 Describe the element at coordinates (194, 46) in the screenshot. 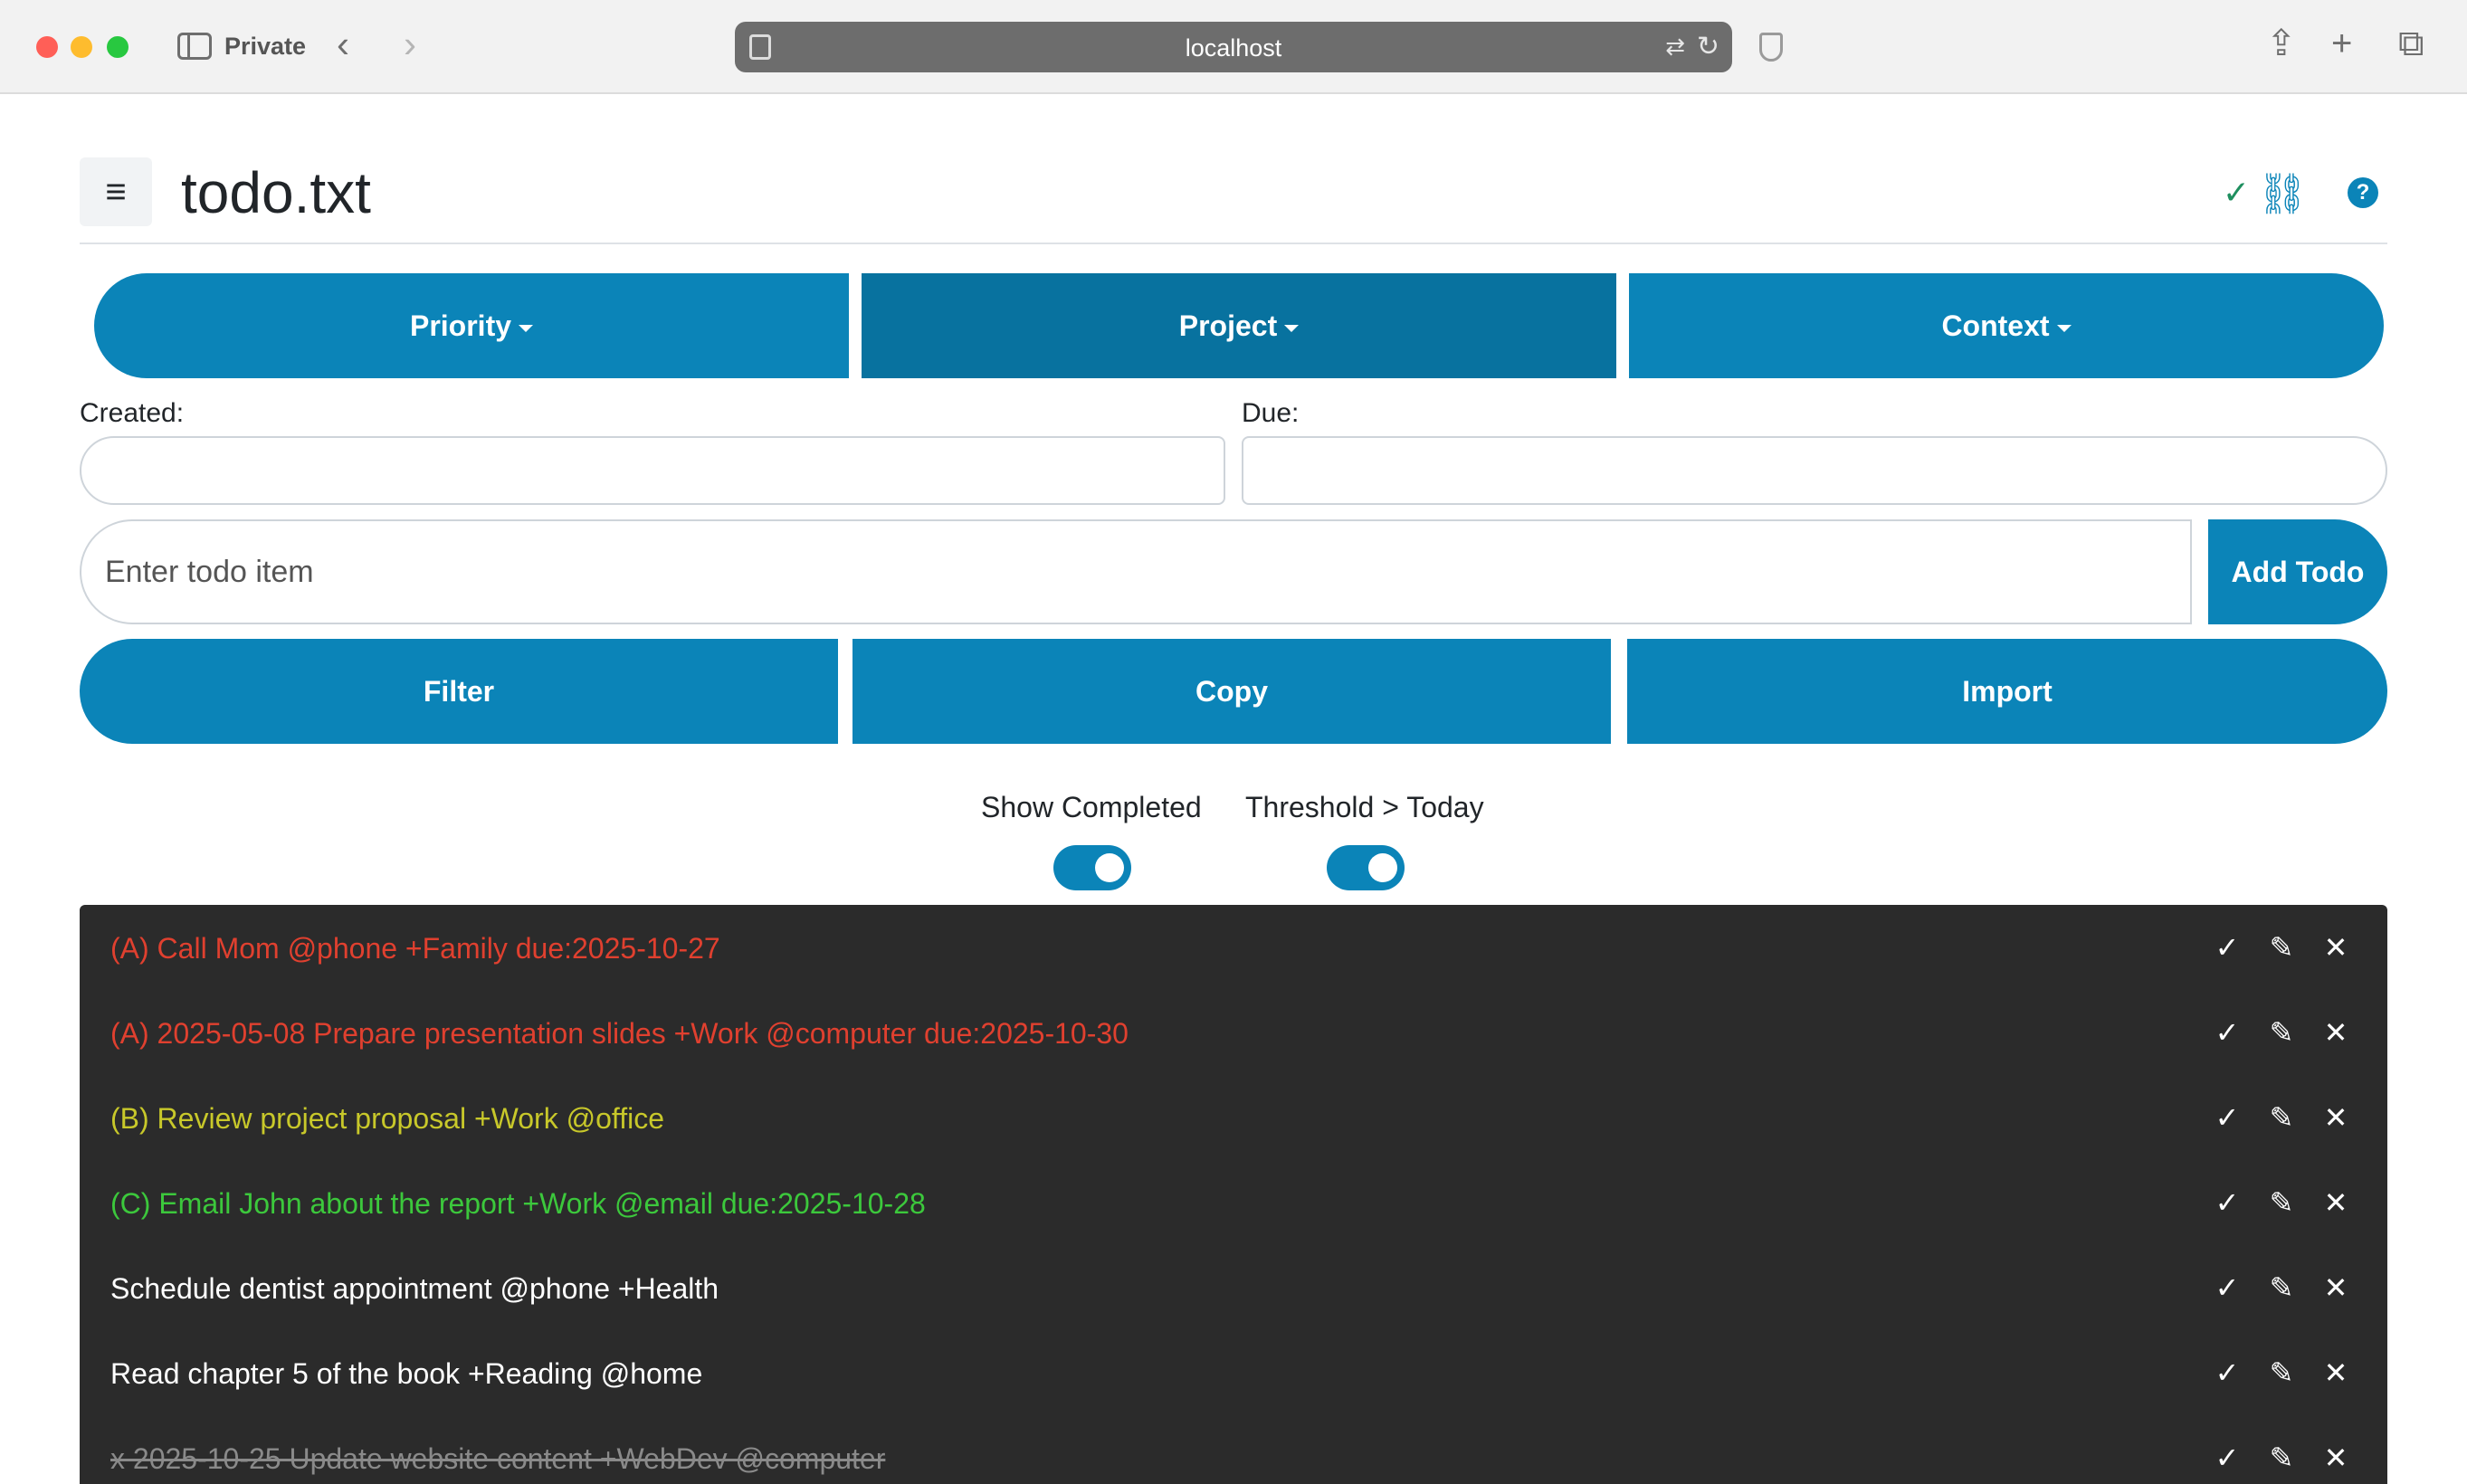

I see `sidebar-icon` at that location.